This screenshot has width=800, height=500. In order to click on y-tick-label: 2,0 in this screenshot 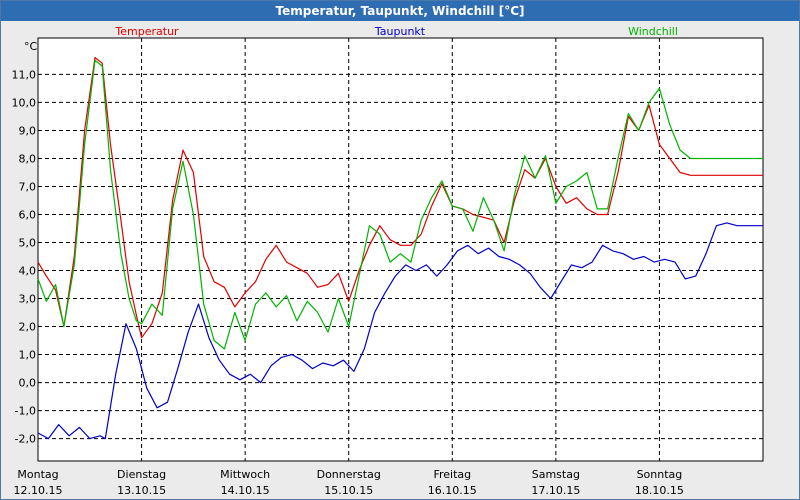, I will do `click(28, 327)`.